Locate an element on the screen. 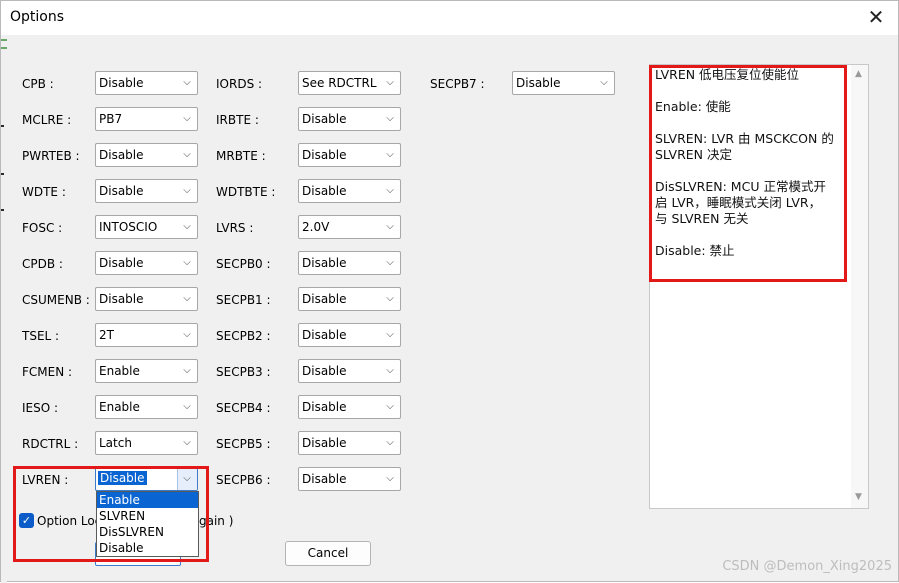 Image resolution: width=899 pixels, height=583 pixels. option-select: INTOSCIO ⌵ is located at coordinates (146, 227).